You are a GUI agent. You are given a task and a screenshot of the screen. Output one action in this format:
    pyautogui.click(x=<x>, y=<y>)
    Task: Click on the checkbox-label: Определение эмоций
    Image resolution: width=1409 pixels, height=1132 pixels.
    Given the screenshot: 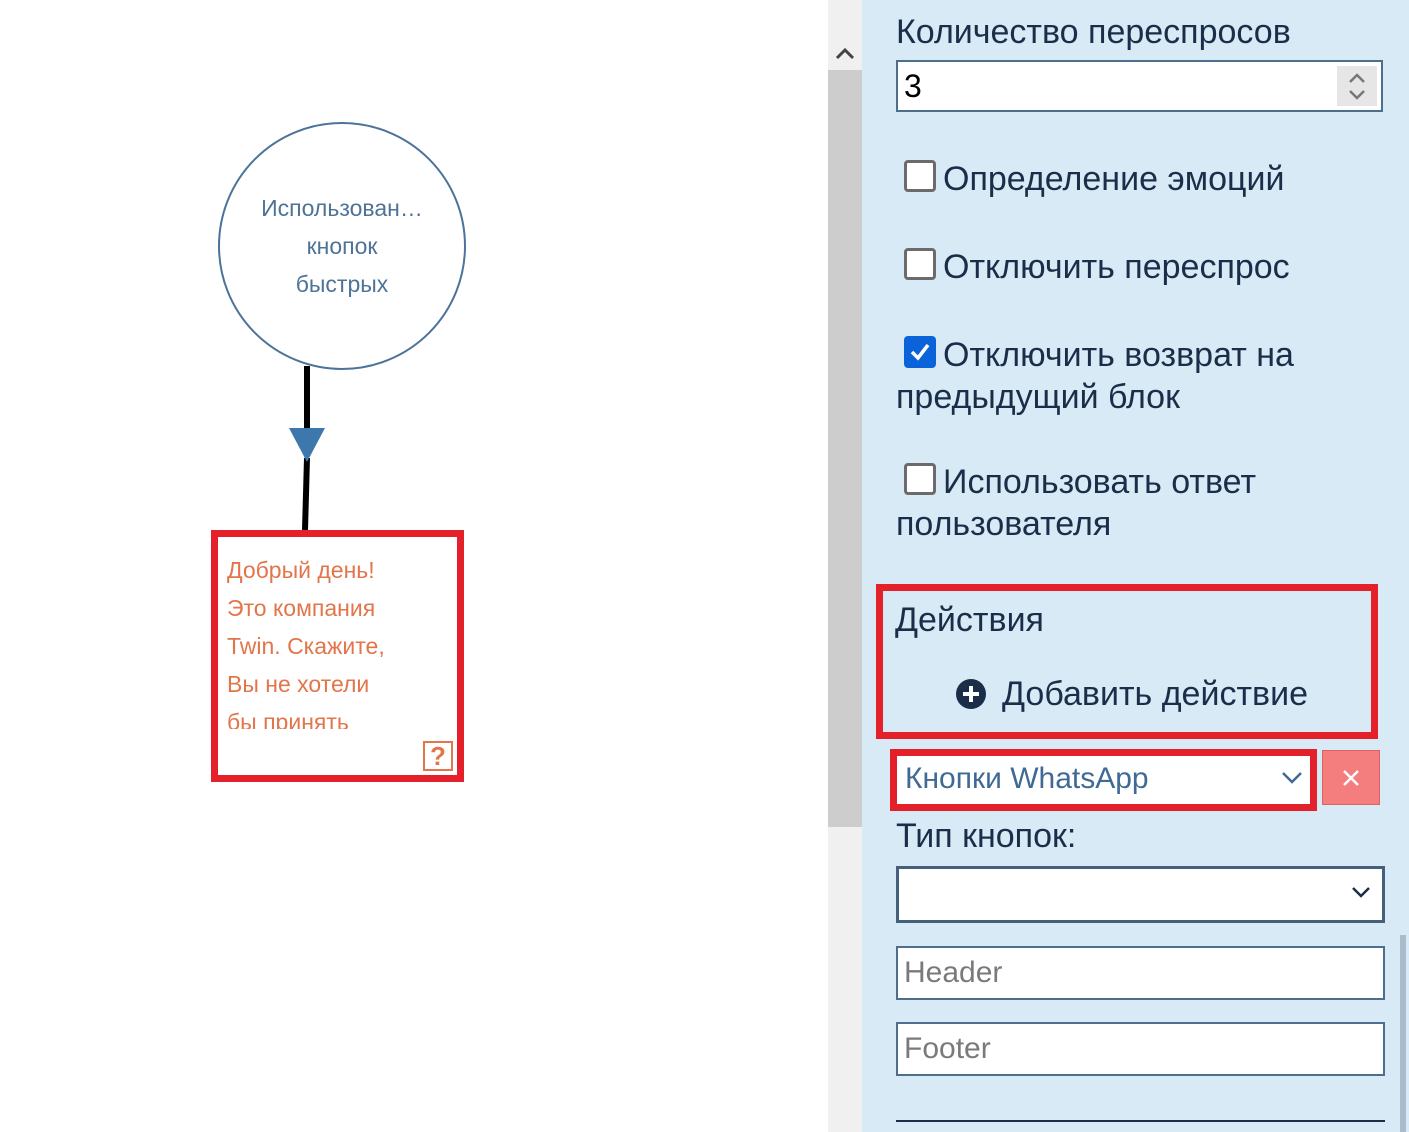 What is the action you would take?
    pyautogui.click(x=1114, y=179)
    